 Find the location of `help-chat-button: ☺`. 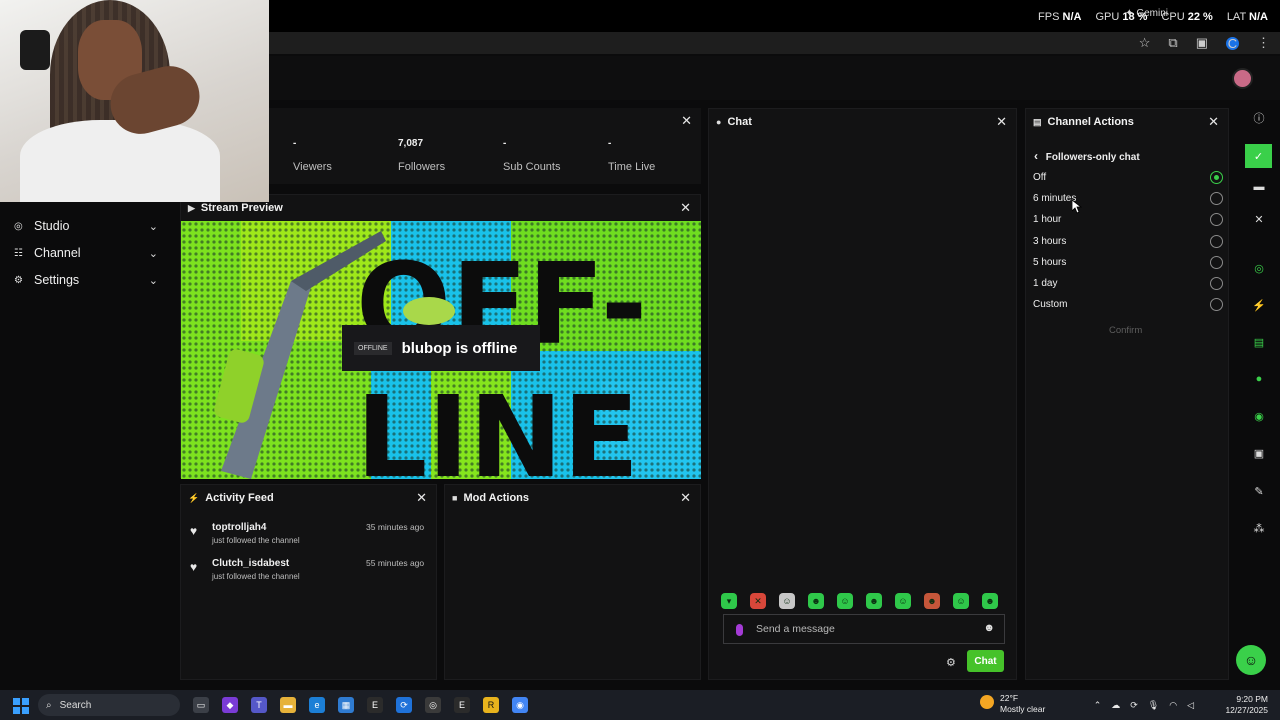

help-chat-button: ☺ is located at coordinates (1251, 660).